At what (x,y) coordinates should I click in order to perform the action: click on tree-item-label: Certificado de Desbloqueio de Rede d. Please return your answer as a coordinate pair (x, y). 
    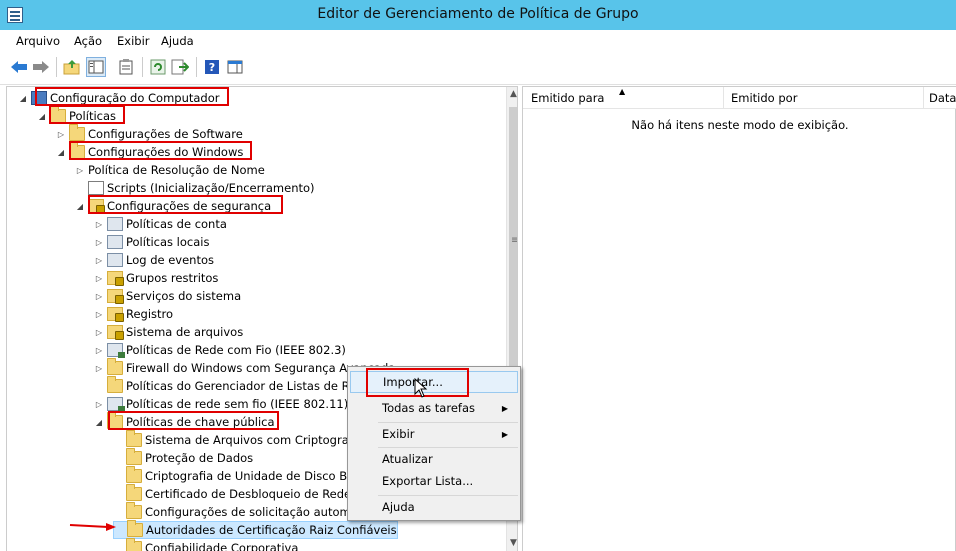
    Looking at the image, I should click on (254, 494).